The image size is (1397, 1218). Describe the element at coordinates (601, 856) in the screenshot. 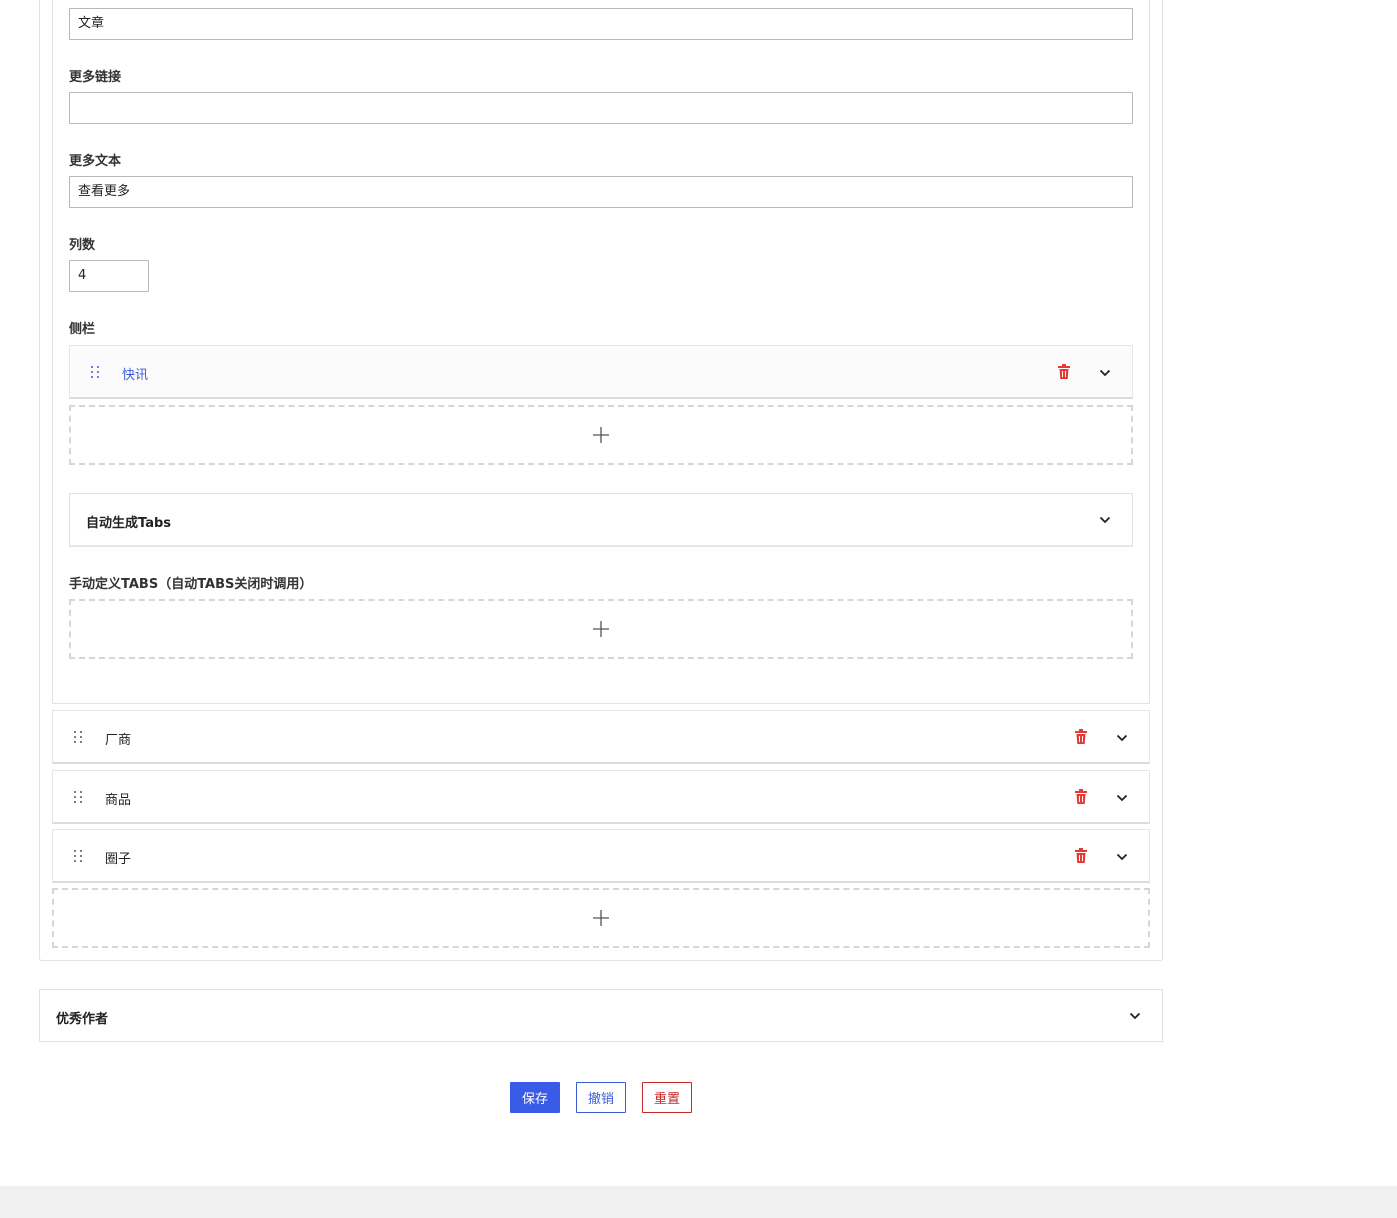

I see `module-row: 圈子` at that location.